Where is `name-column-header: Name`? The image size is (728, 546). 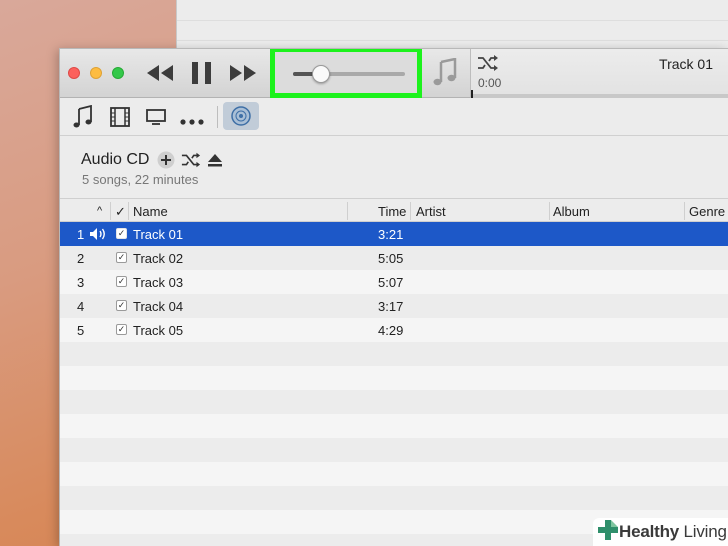 name-column-header: Name is located at coordinates (150, 211).